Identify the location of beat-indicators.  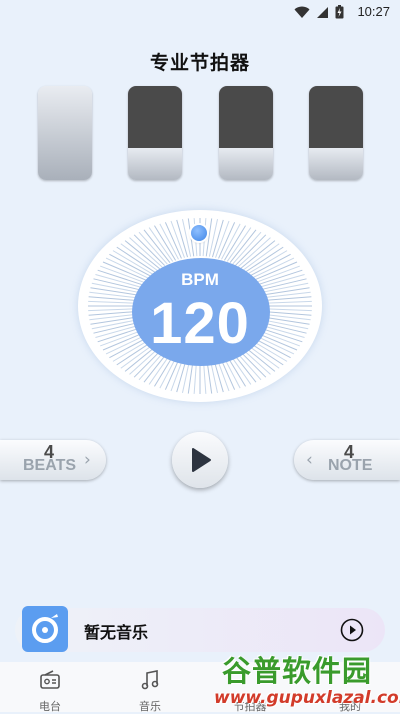
(200, 133).